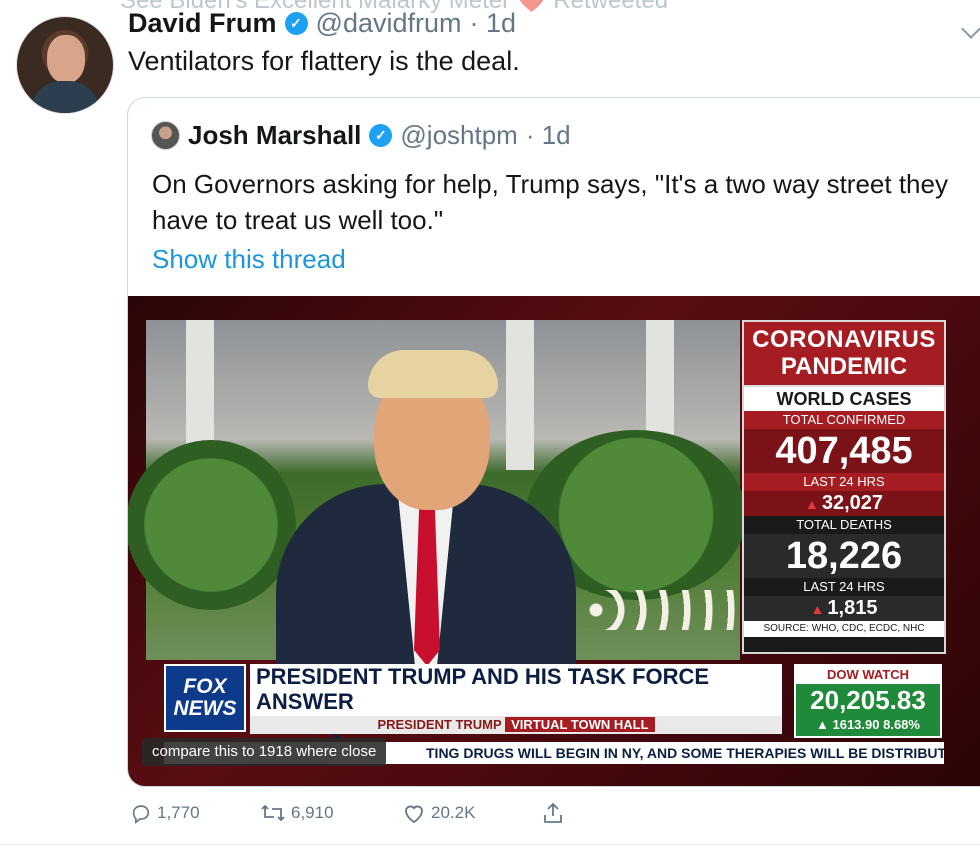  What do you see at coordinates (868, 675) in the screenshot?
I see `dow-label: DOW WATCH` at bounding box center [868, 675].